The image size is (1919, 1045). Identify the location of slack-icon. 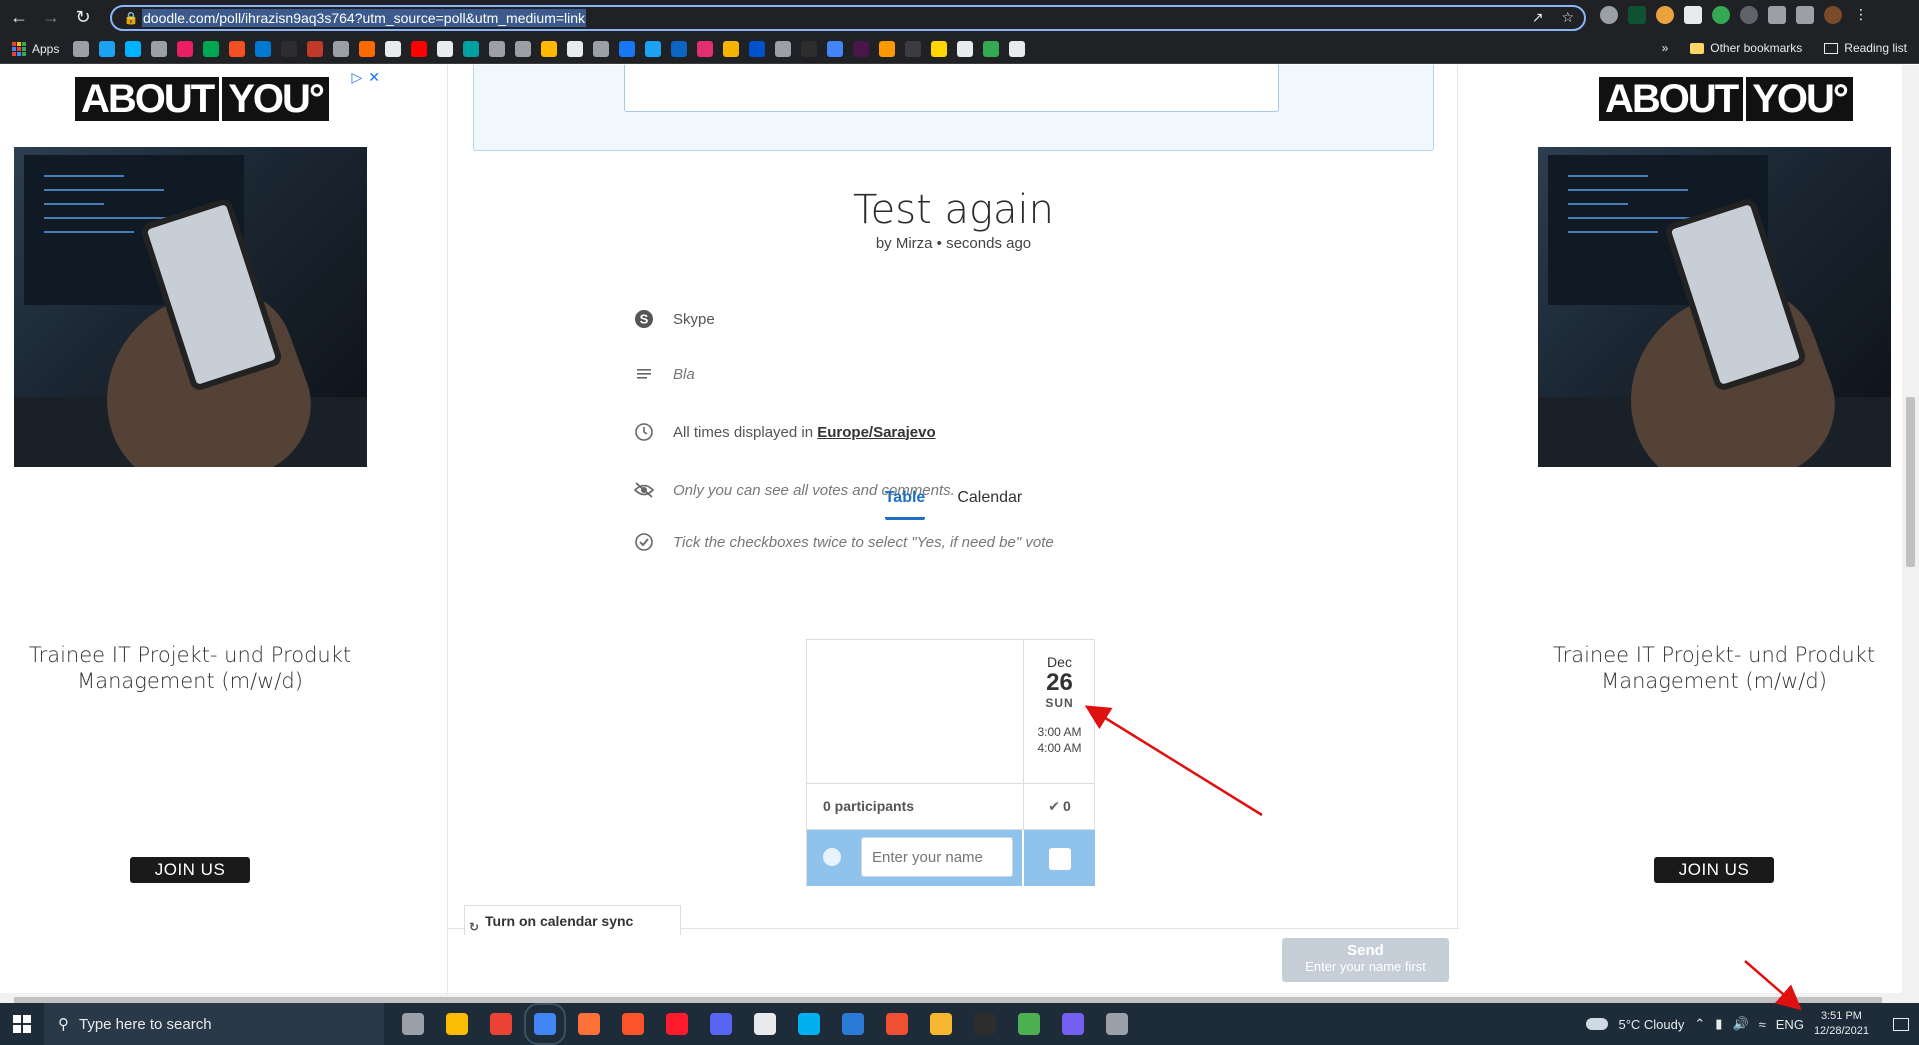
(765, 1024).